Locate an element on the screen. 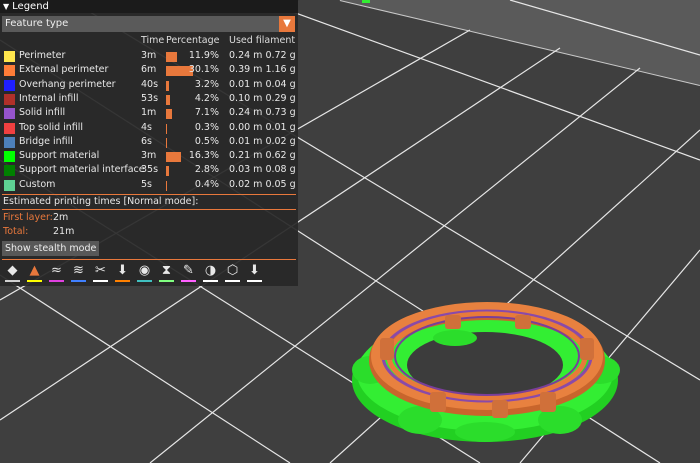 Image resolution: width=700 pixels, height=463 pixels. shells-icon: ⬡ is located at coordinates (232, 272).